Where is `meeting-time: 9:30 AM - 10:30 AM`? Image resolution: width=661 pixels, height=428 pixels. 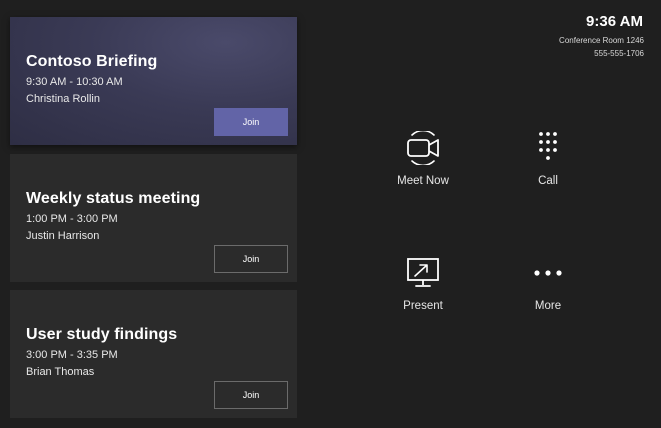
meeting-time: 9:30 AM - 10:30 AM is located at coordinates (74, 82).